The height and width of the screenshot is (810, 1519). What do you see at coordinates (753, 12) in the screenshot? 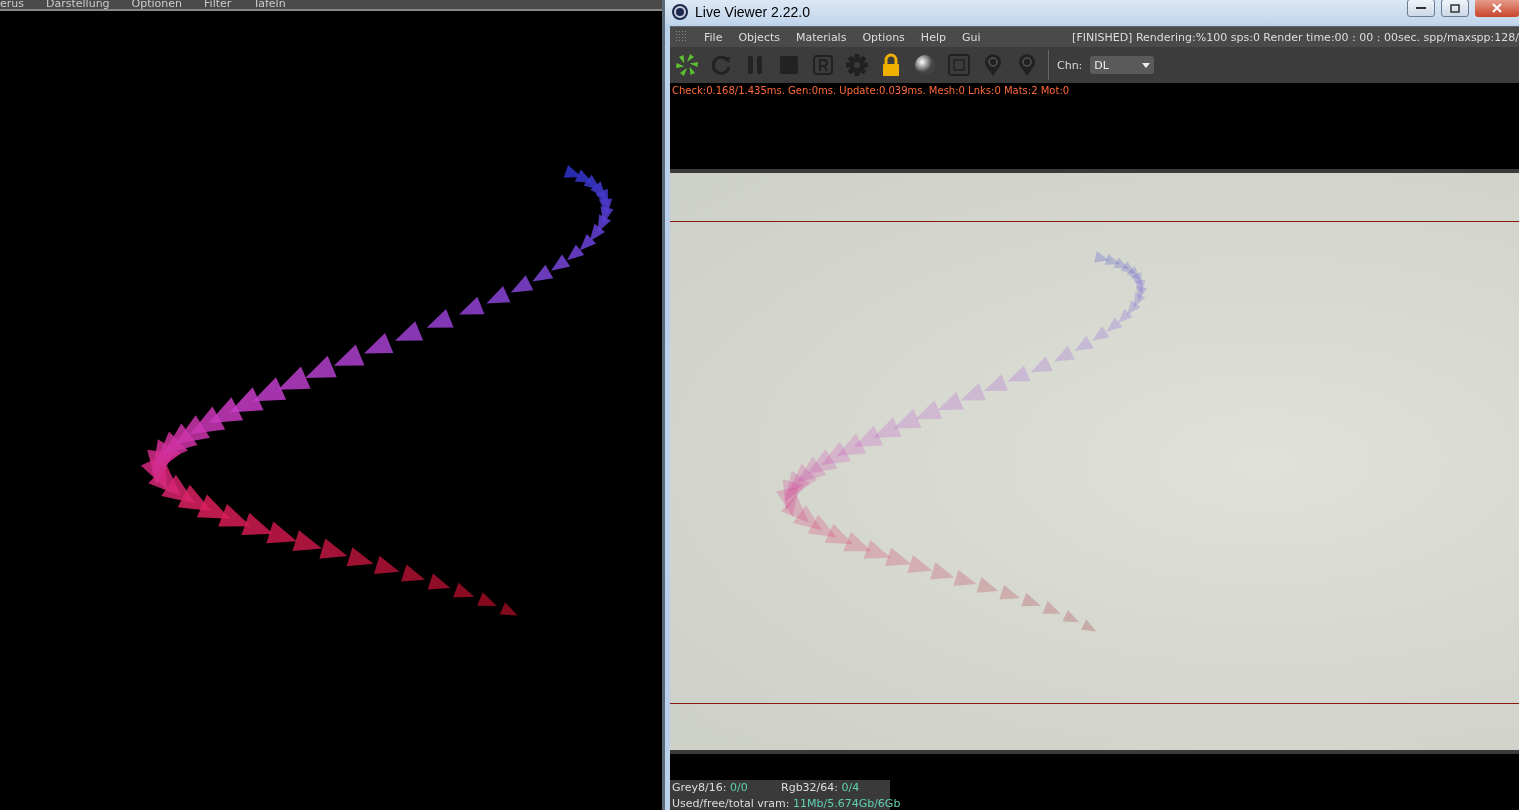
I see `window-title: Live Viewer 2.22.0` at bounding box center [753, 12].